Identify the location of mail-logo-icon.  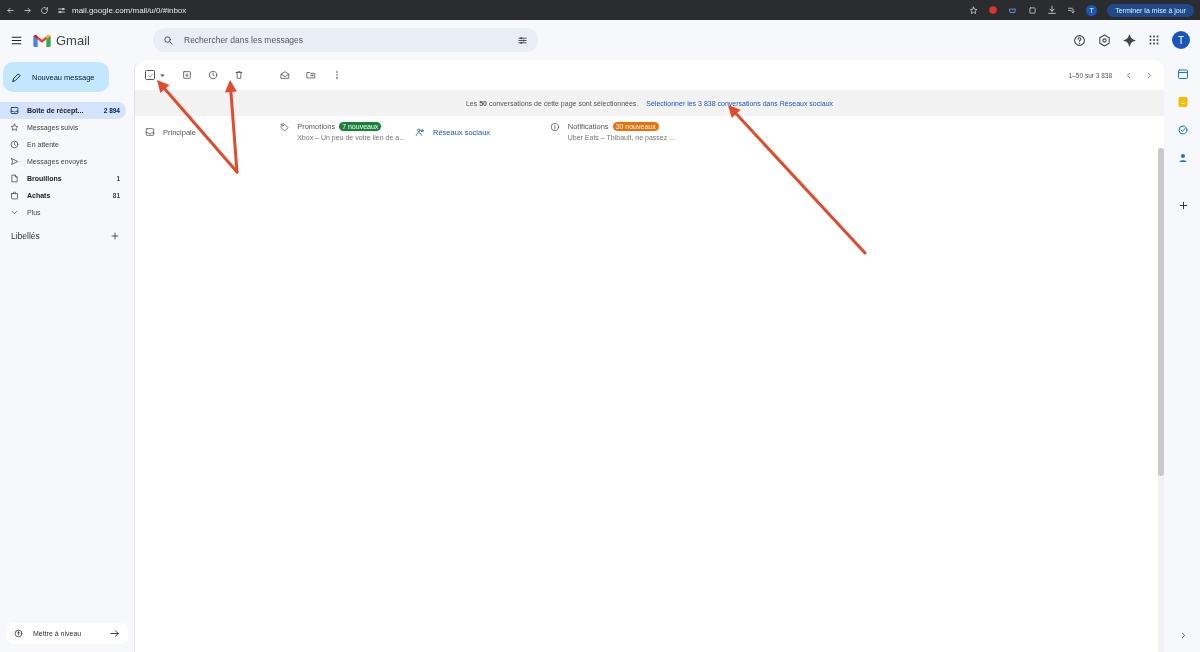
(42, 40).